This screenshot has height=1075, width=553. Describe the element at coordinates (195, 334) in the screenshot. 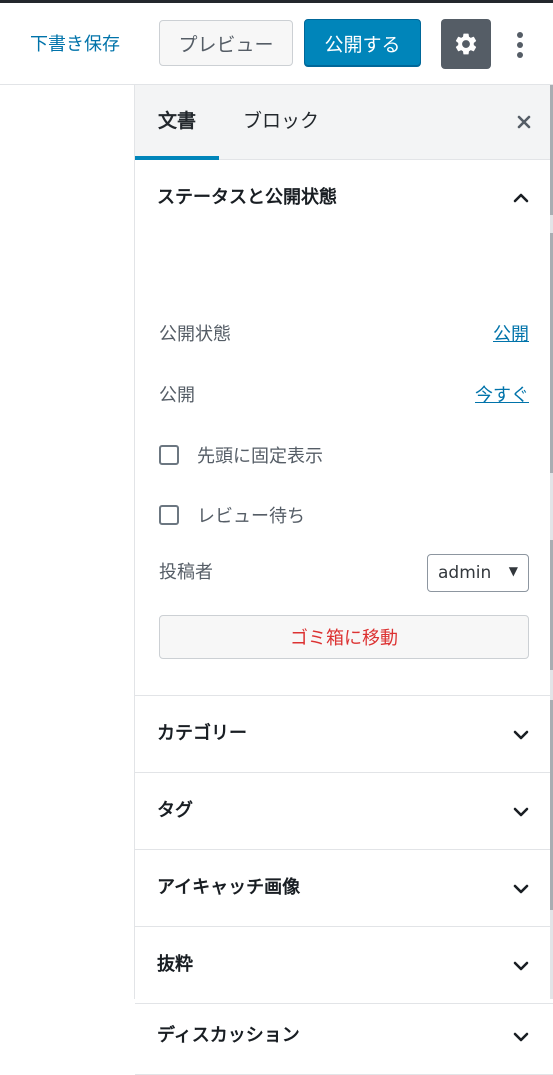

I see `visibility-label: 公開状態` at that location.